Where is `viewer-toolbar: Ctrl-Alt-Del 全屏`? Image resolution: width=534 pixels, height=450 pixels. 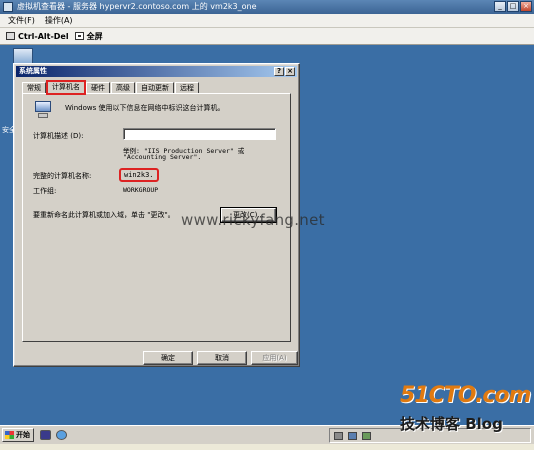
viewer-toolbar: Ctrl-Alt-Del 全屏 is located at coordinates (267, 36).